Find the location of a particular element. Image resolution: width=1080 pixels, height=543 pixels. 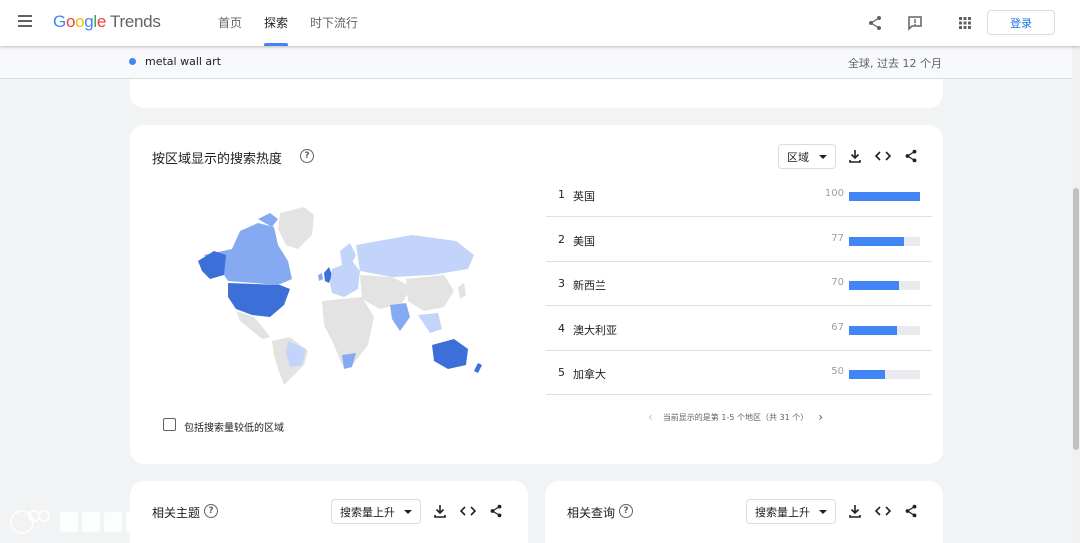

rank-number: 3 is located at coordinates (561, 283).